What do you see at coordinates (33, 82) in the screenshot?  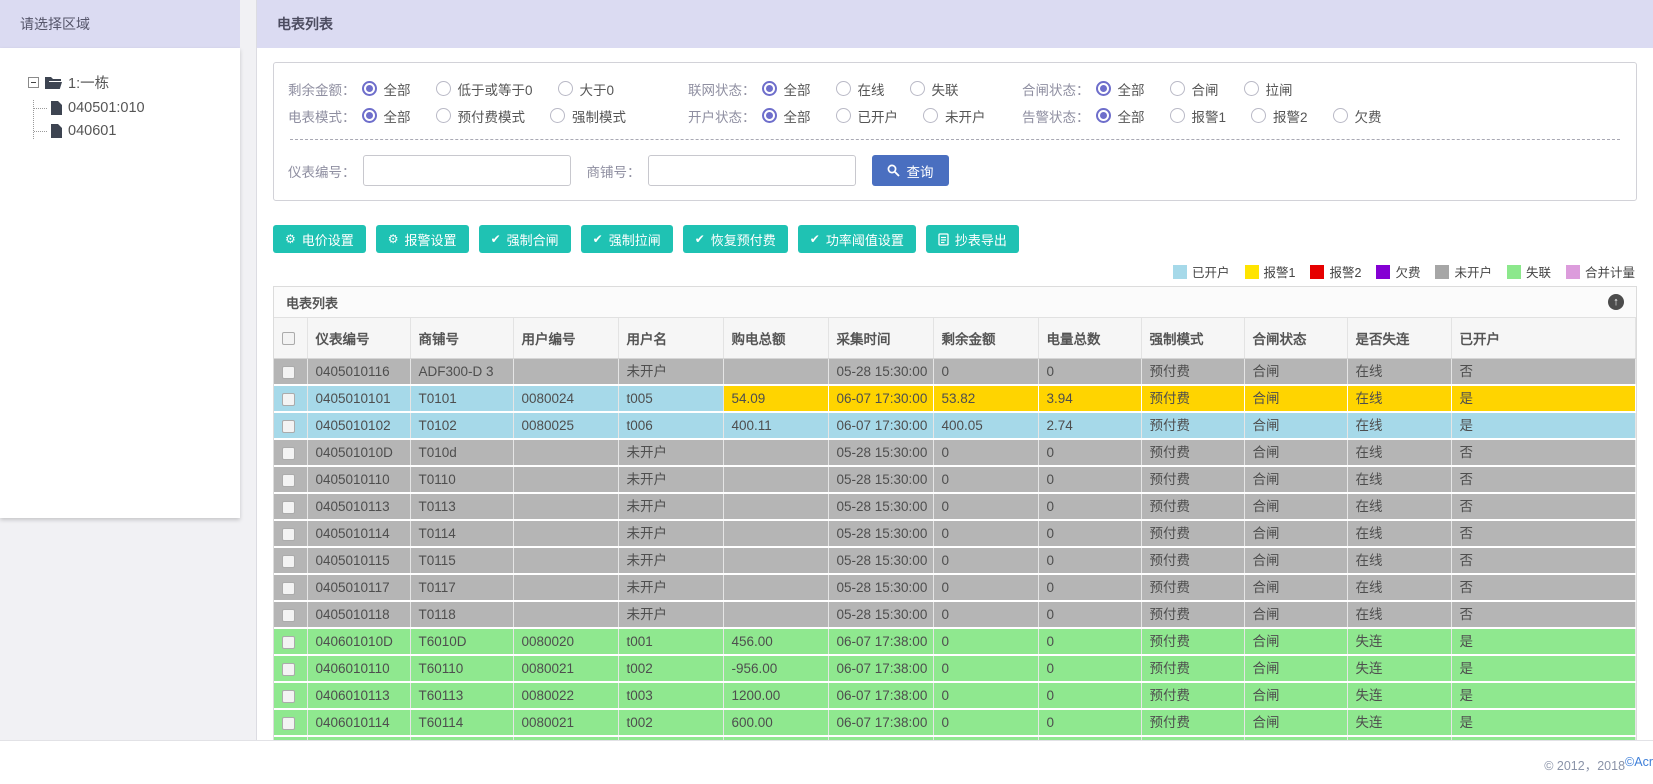 I see `tree-expander-icon` at bounding box center [33, 82].